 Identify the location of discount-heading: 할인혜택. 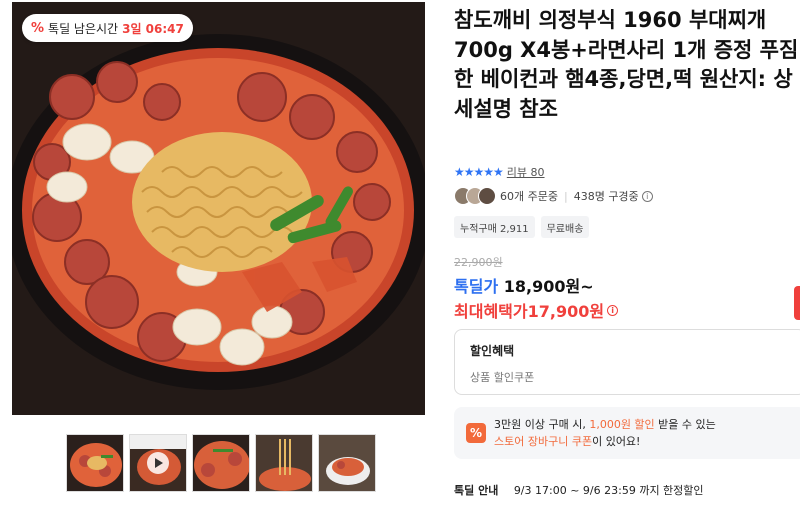
(492, 351).